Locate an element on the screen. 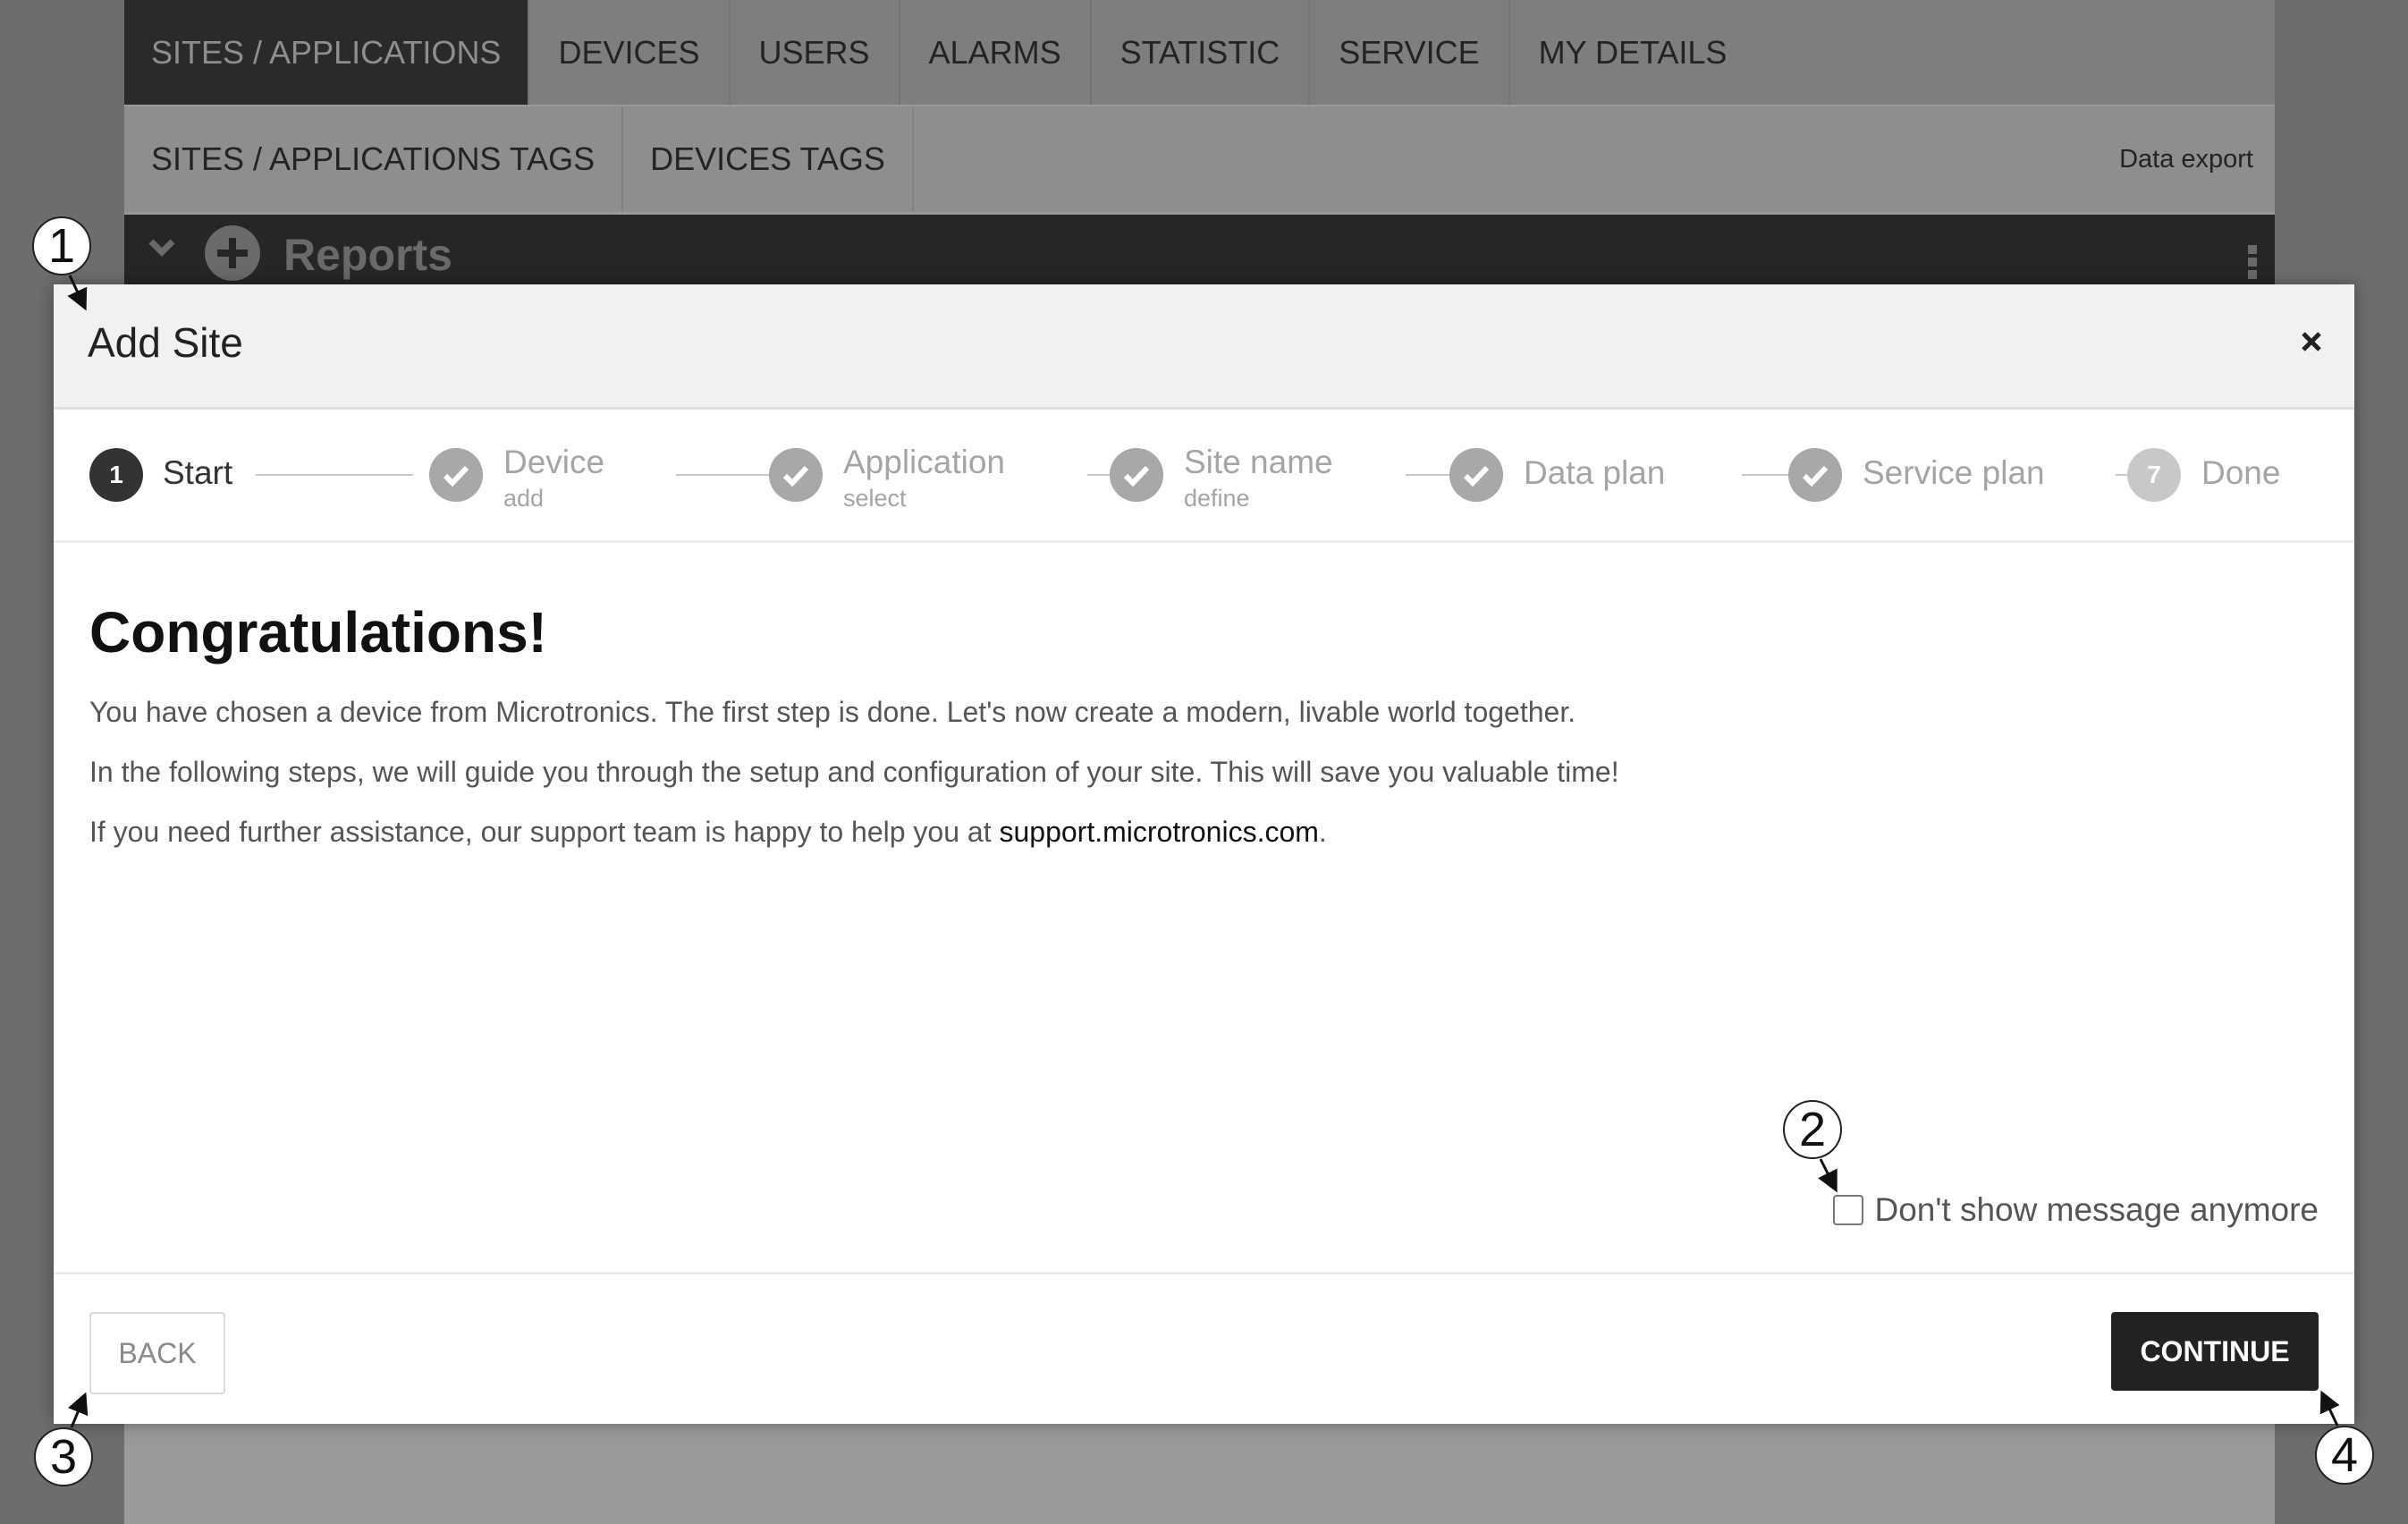  callout-2-arrow is located at coordinates (1828, 1175).